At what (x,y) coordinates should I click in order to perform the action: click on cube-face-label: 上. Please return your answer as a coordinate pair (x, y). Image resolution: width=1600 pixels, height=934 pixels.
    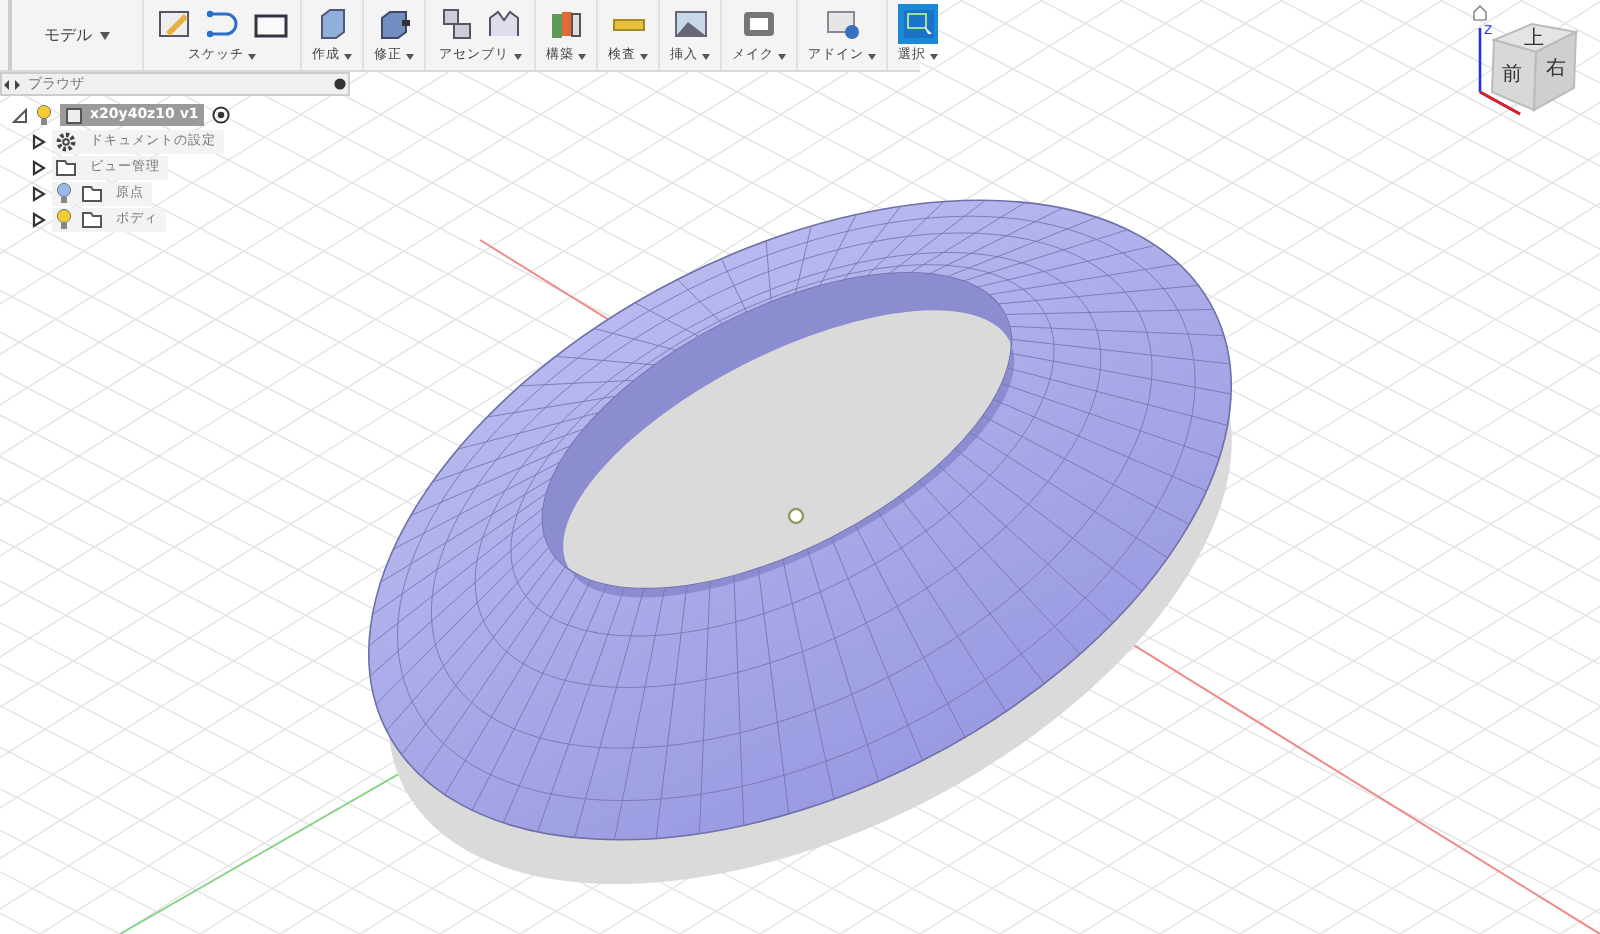
    Looking at the image, I should click on (1534, 39).